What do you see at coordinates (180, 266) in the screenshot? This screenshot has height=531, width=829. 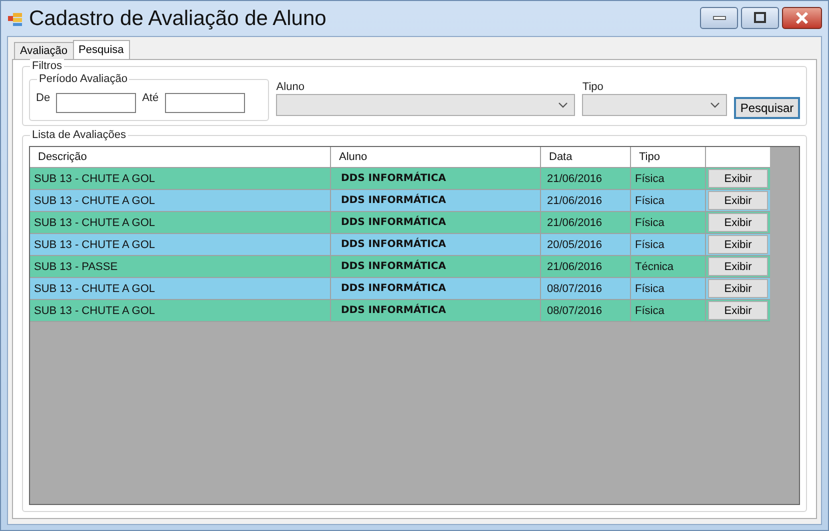 I see `table-cell: SUB 13 - PASSE` at bounding box center [180, 266].